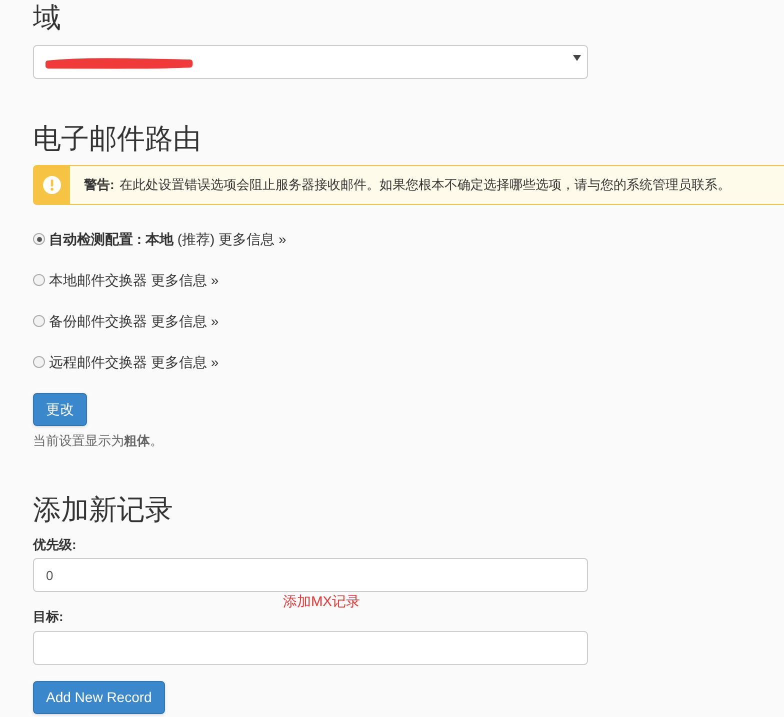 This screenshot has width=784, height=717. What do you see at coordinates (310, 647) in the screenshot?
I see `target-field` at bounding box center [310, 647].